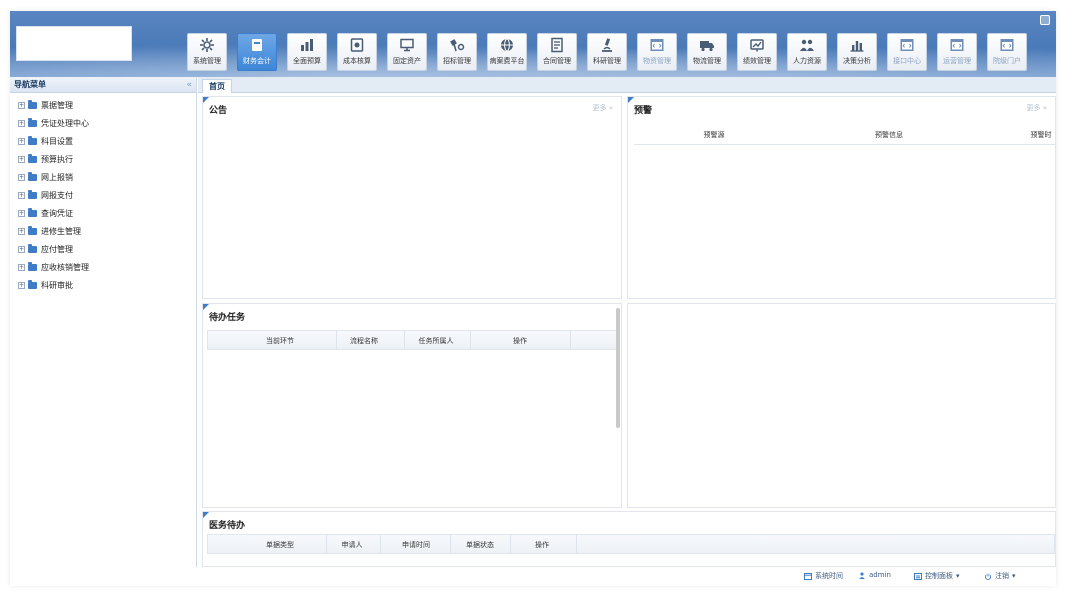  What do you see at coordinates (103, 159) in the screenshot?
I see `nav-tree-item: + 预算执行` at bounding box center [103, 159].